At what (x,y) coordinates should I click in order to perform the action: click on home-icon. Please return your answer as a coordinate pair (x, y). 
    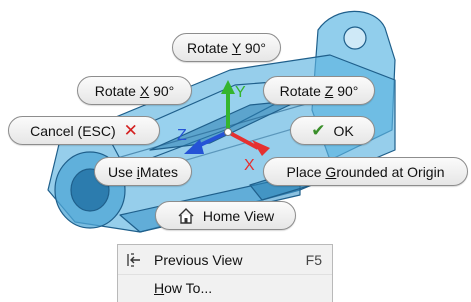
    Looking at the image, I should click on (186, 215).